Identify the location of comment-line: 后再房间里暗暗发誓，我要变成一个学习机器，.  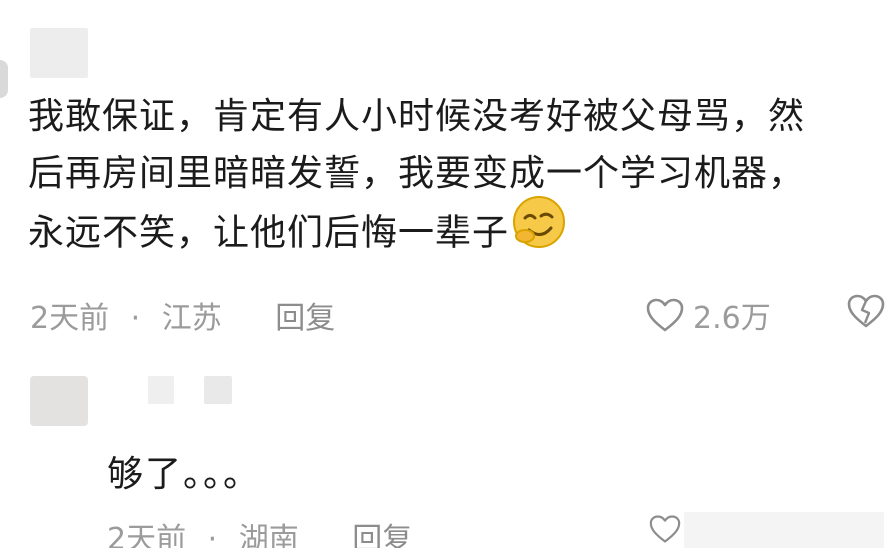
(417, 173).